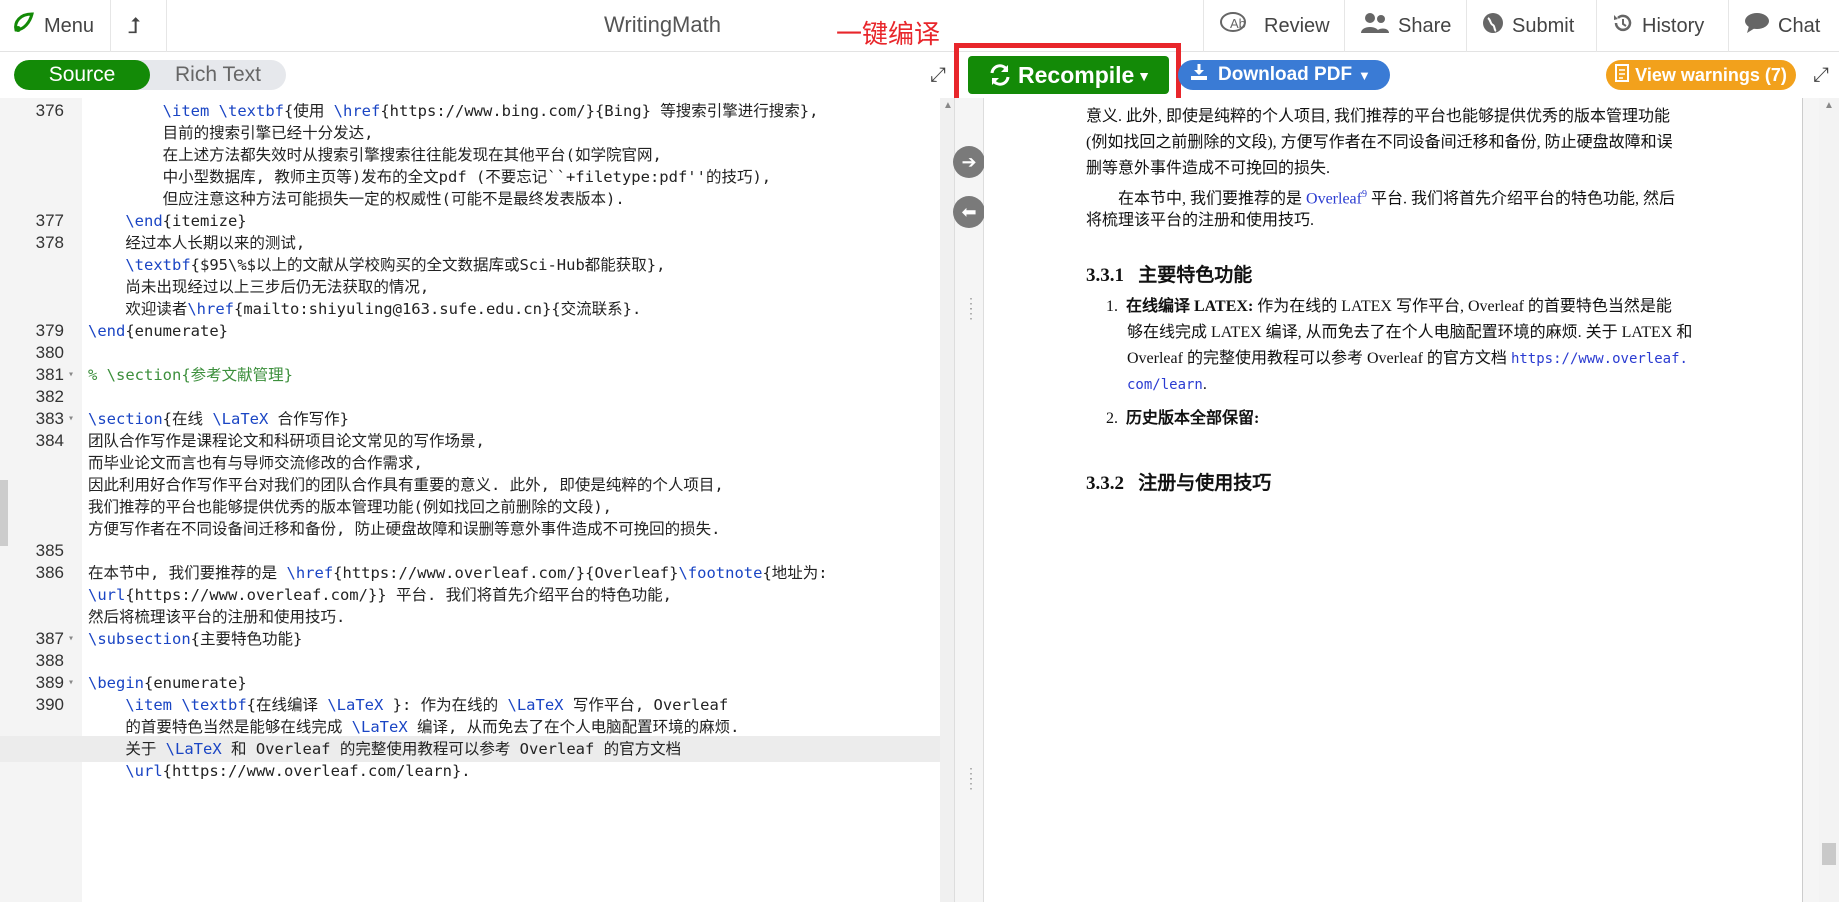 This screenshot has height=902, width=1839. Describe the element at coordinates (1462, 306) in the screenshot. I see `pdf-text: 作为在线的 LATEX 写作平台, Overleaf 的首要特色当然是能` at that location.